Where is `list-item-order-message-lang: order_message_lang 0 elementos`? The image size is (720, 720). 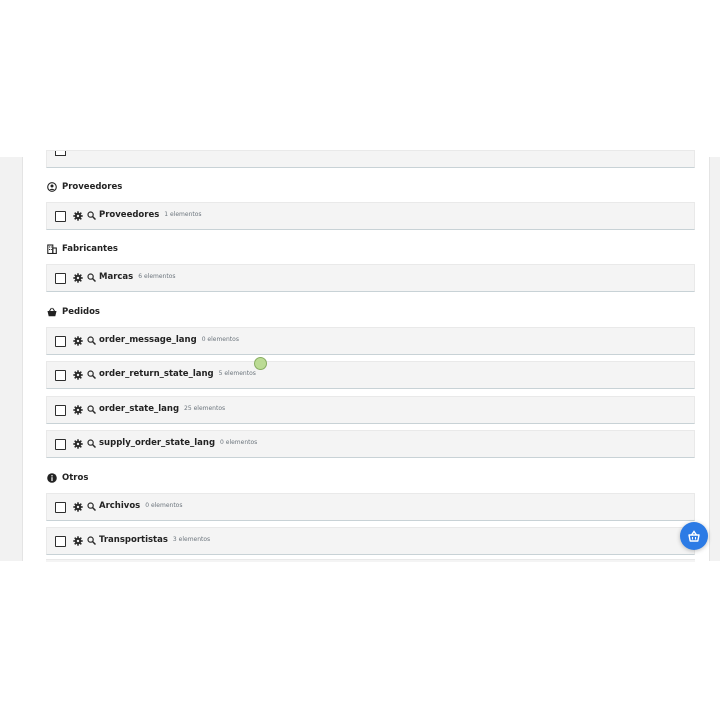
list-item-order-message-lang: order_message_lang 0 elementos is located at coordinates (370, 341).